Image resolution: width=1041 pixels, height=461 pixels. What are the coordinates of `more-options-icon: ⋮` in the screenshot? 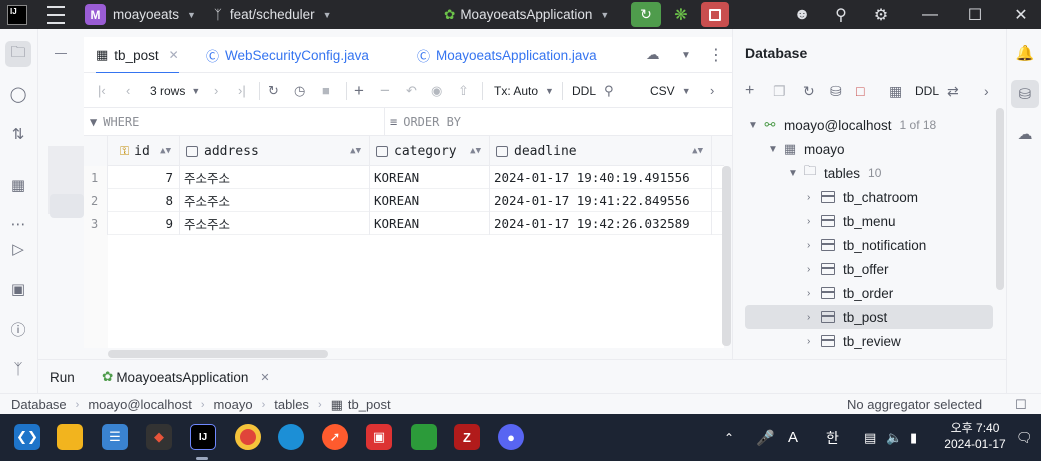 It's located at (716, 55).